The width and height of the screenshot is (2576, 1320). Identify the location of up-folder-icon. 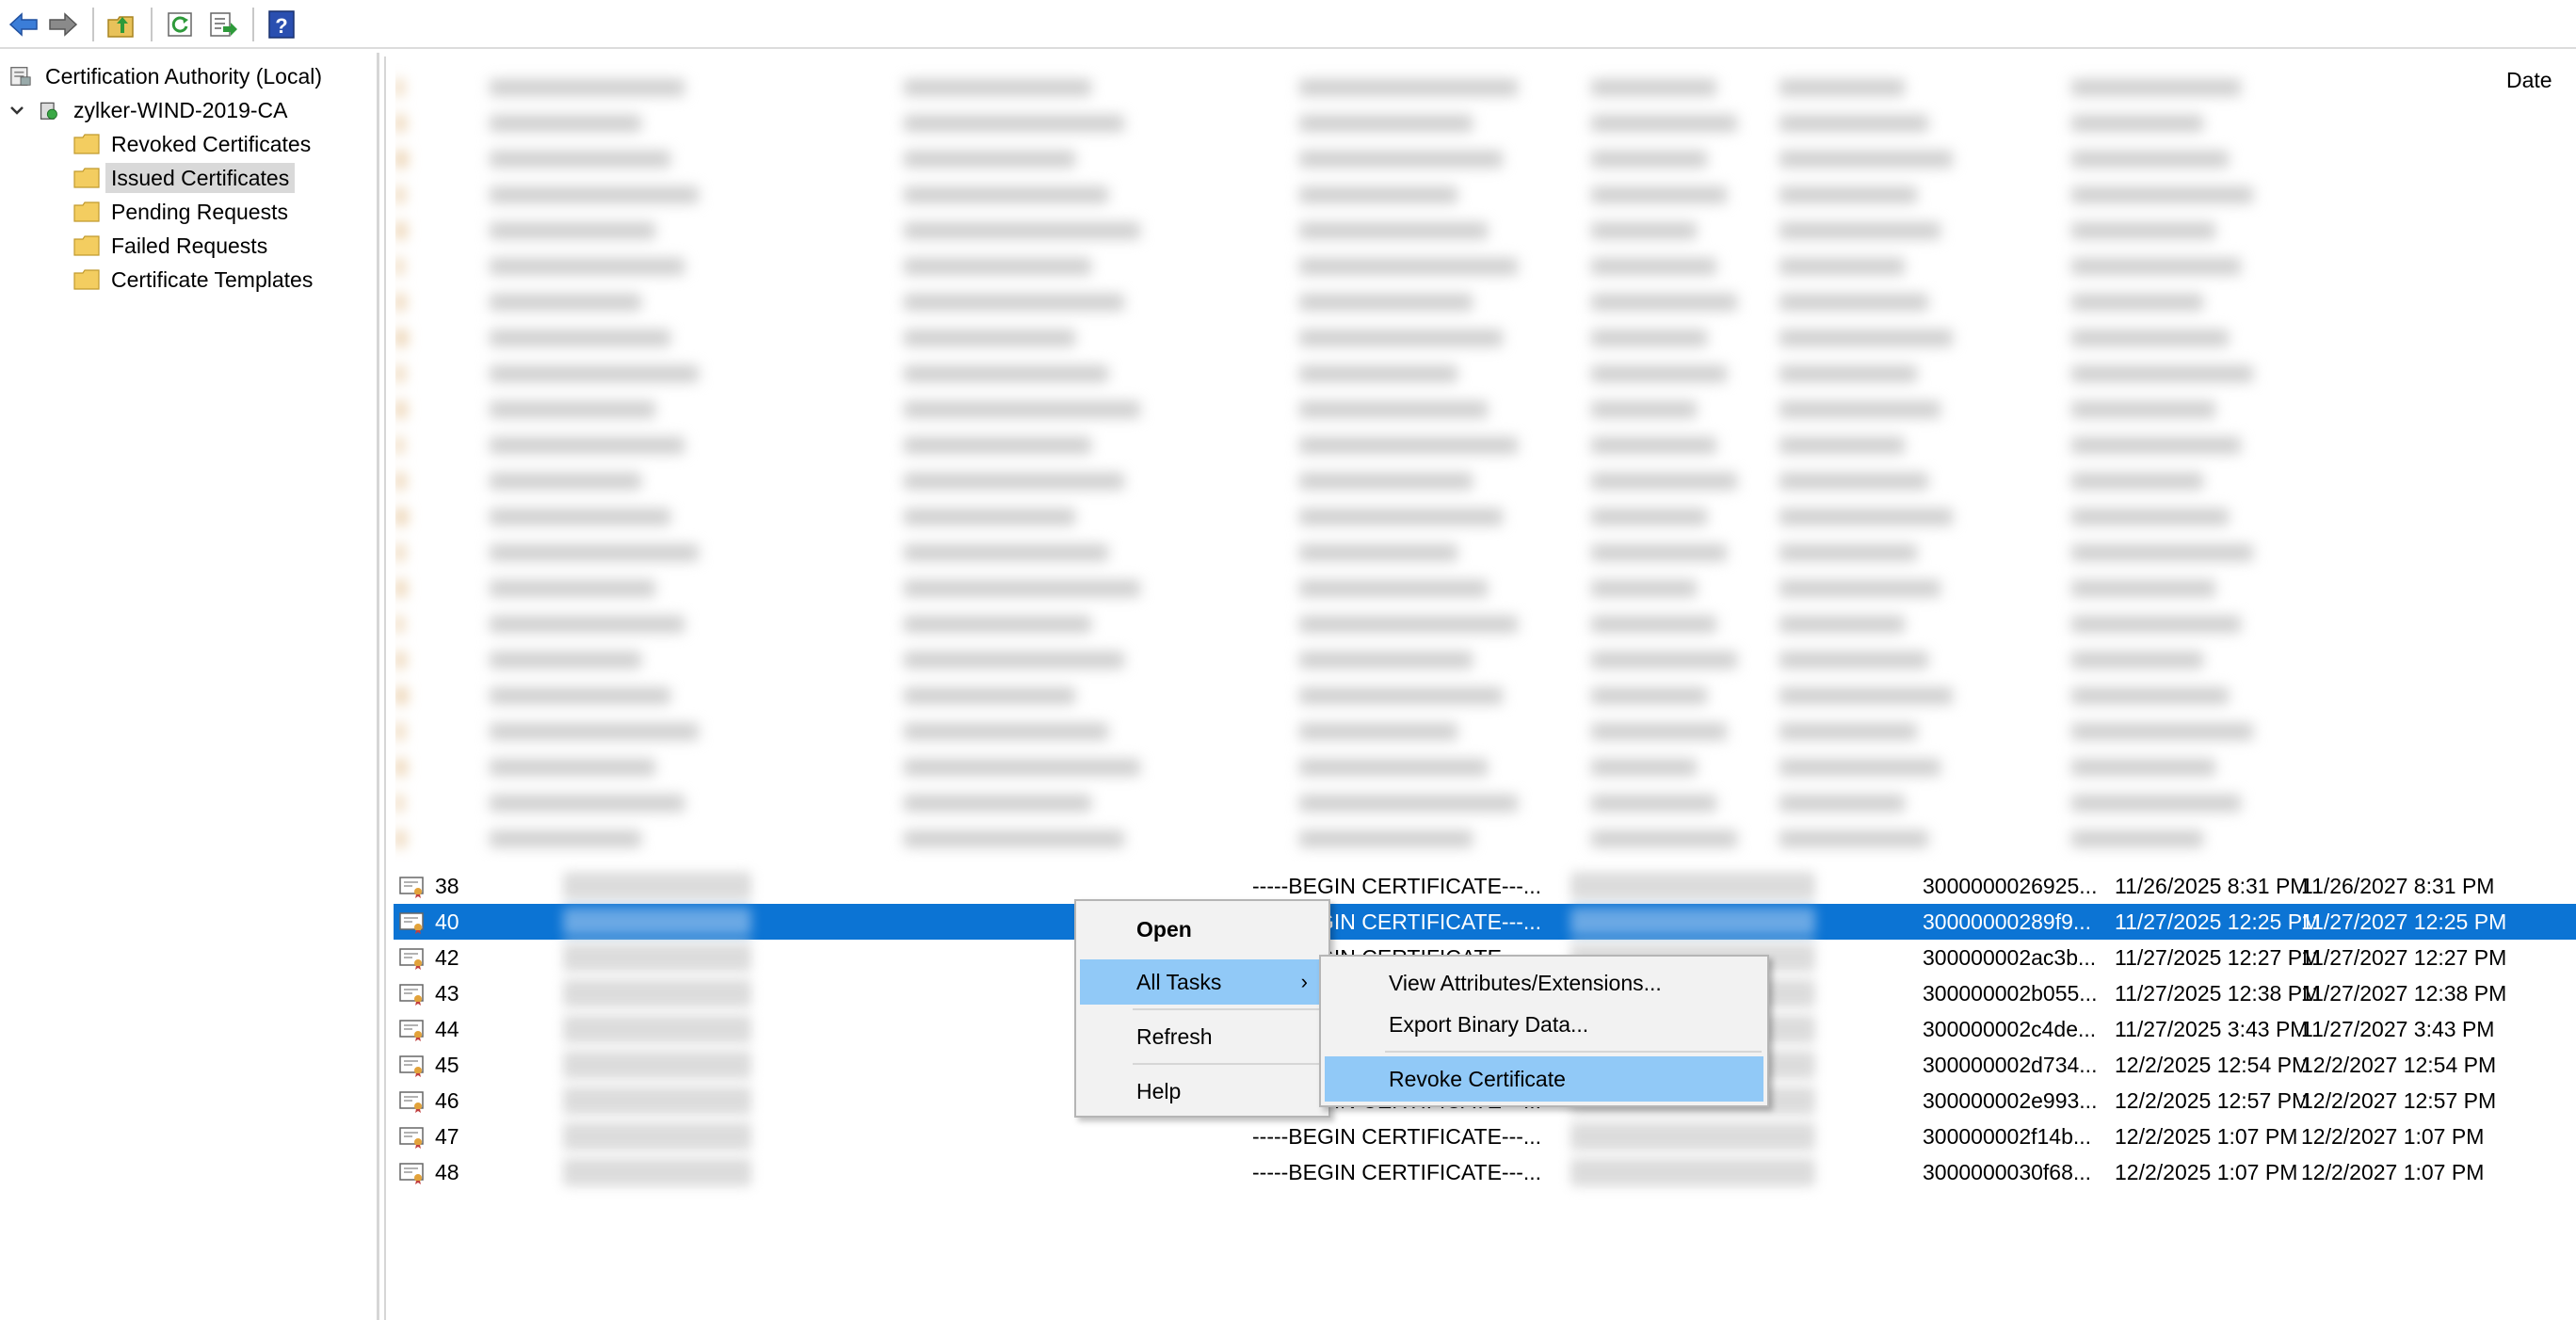
(121, 24).